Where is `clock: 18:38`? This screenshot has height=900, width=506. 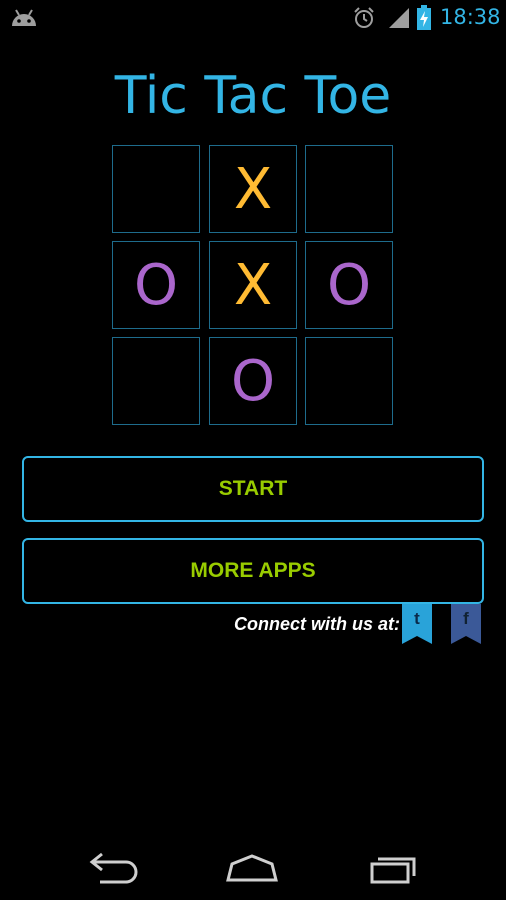 clock: 18:38 is located at coordinates (470, 17).